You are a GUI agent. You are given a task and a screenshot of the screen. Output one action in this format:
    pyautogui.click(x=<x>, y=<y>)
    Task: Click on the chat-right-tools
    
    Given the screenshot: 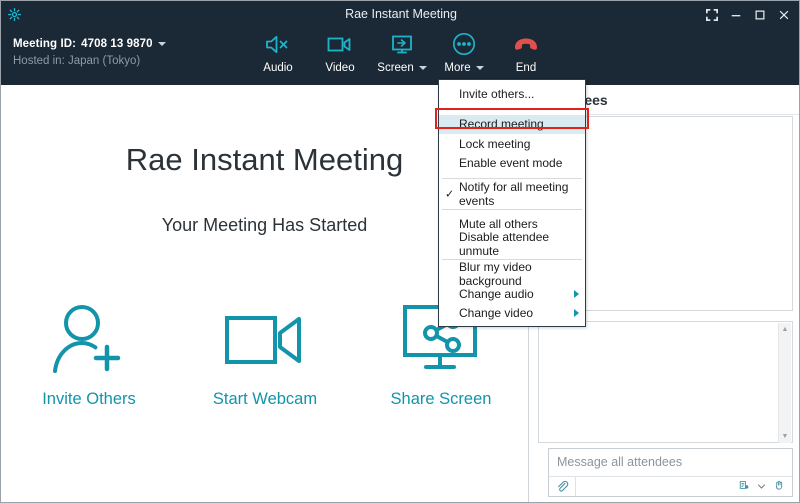 What is the action you would take?
    pyautogui.click(x=765, y=487)
    